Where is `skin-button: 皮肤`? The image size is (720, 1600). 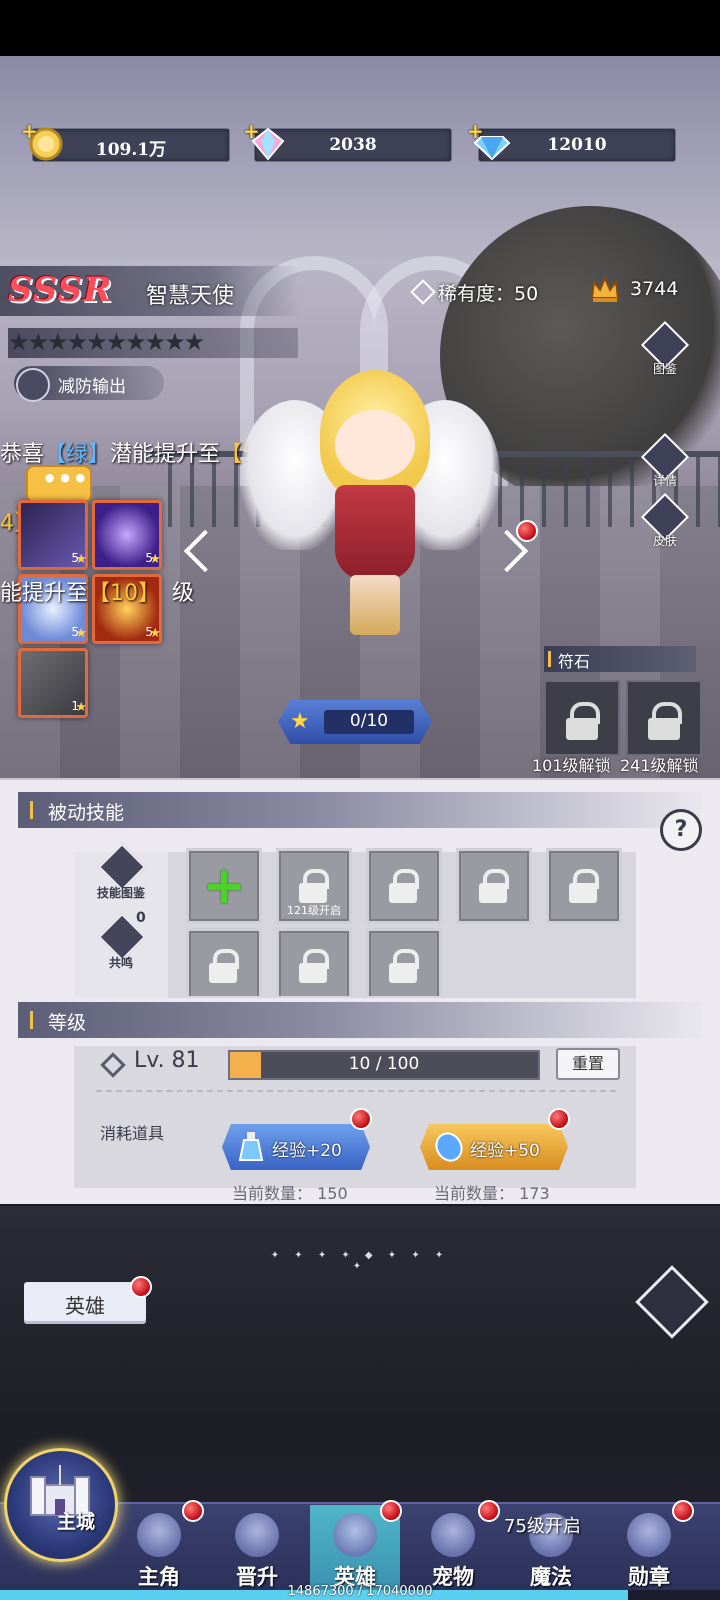 skin-button: 皮肤 is located at coordinates (665, 524).